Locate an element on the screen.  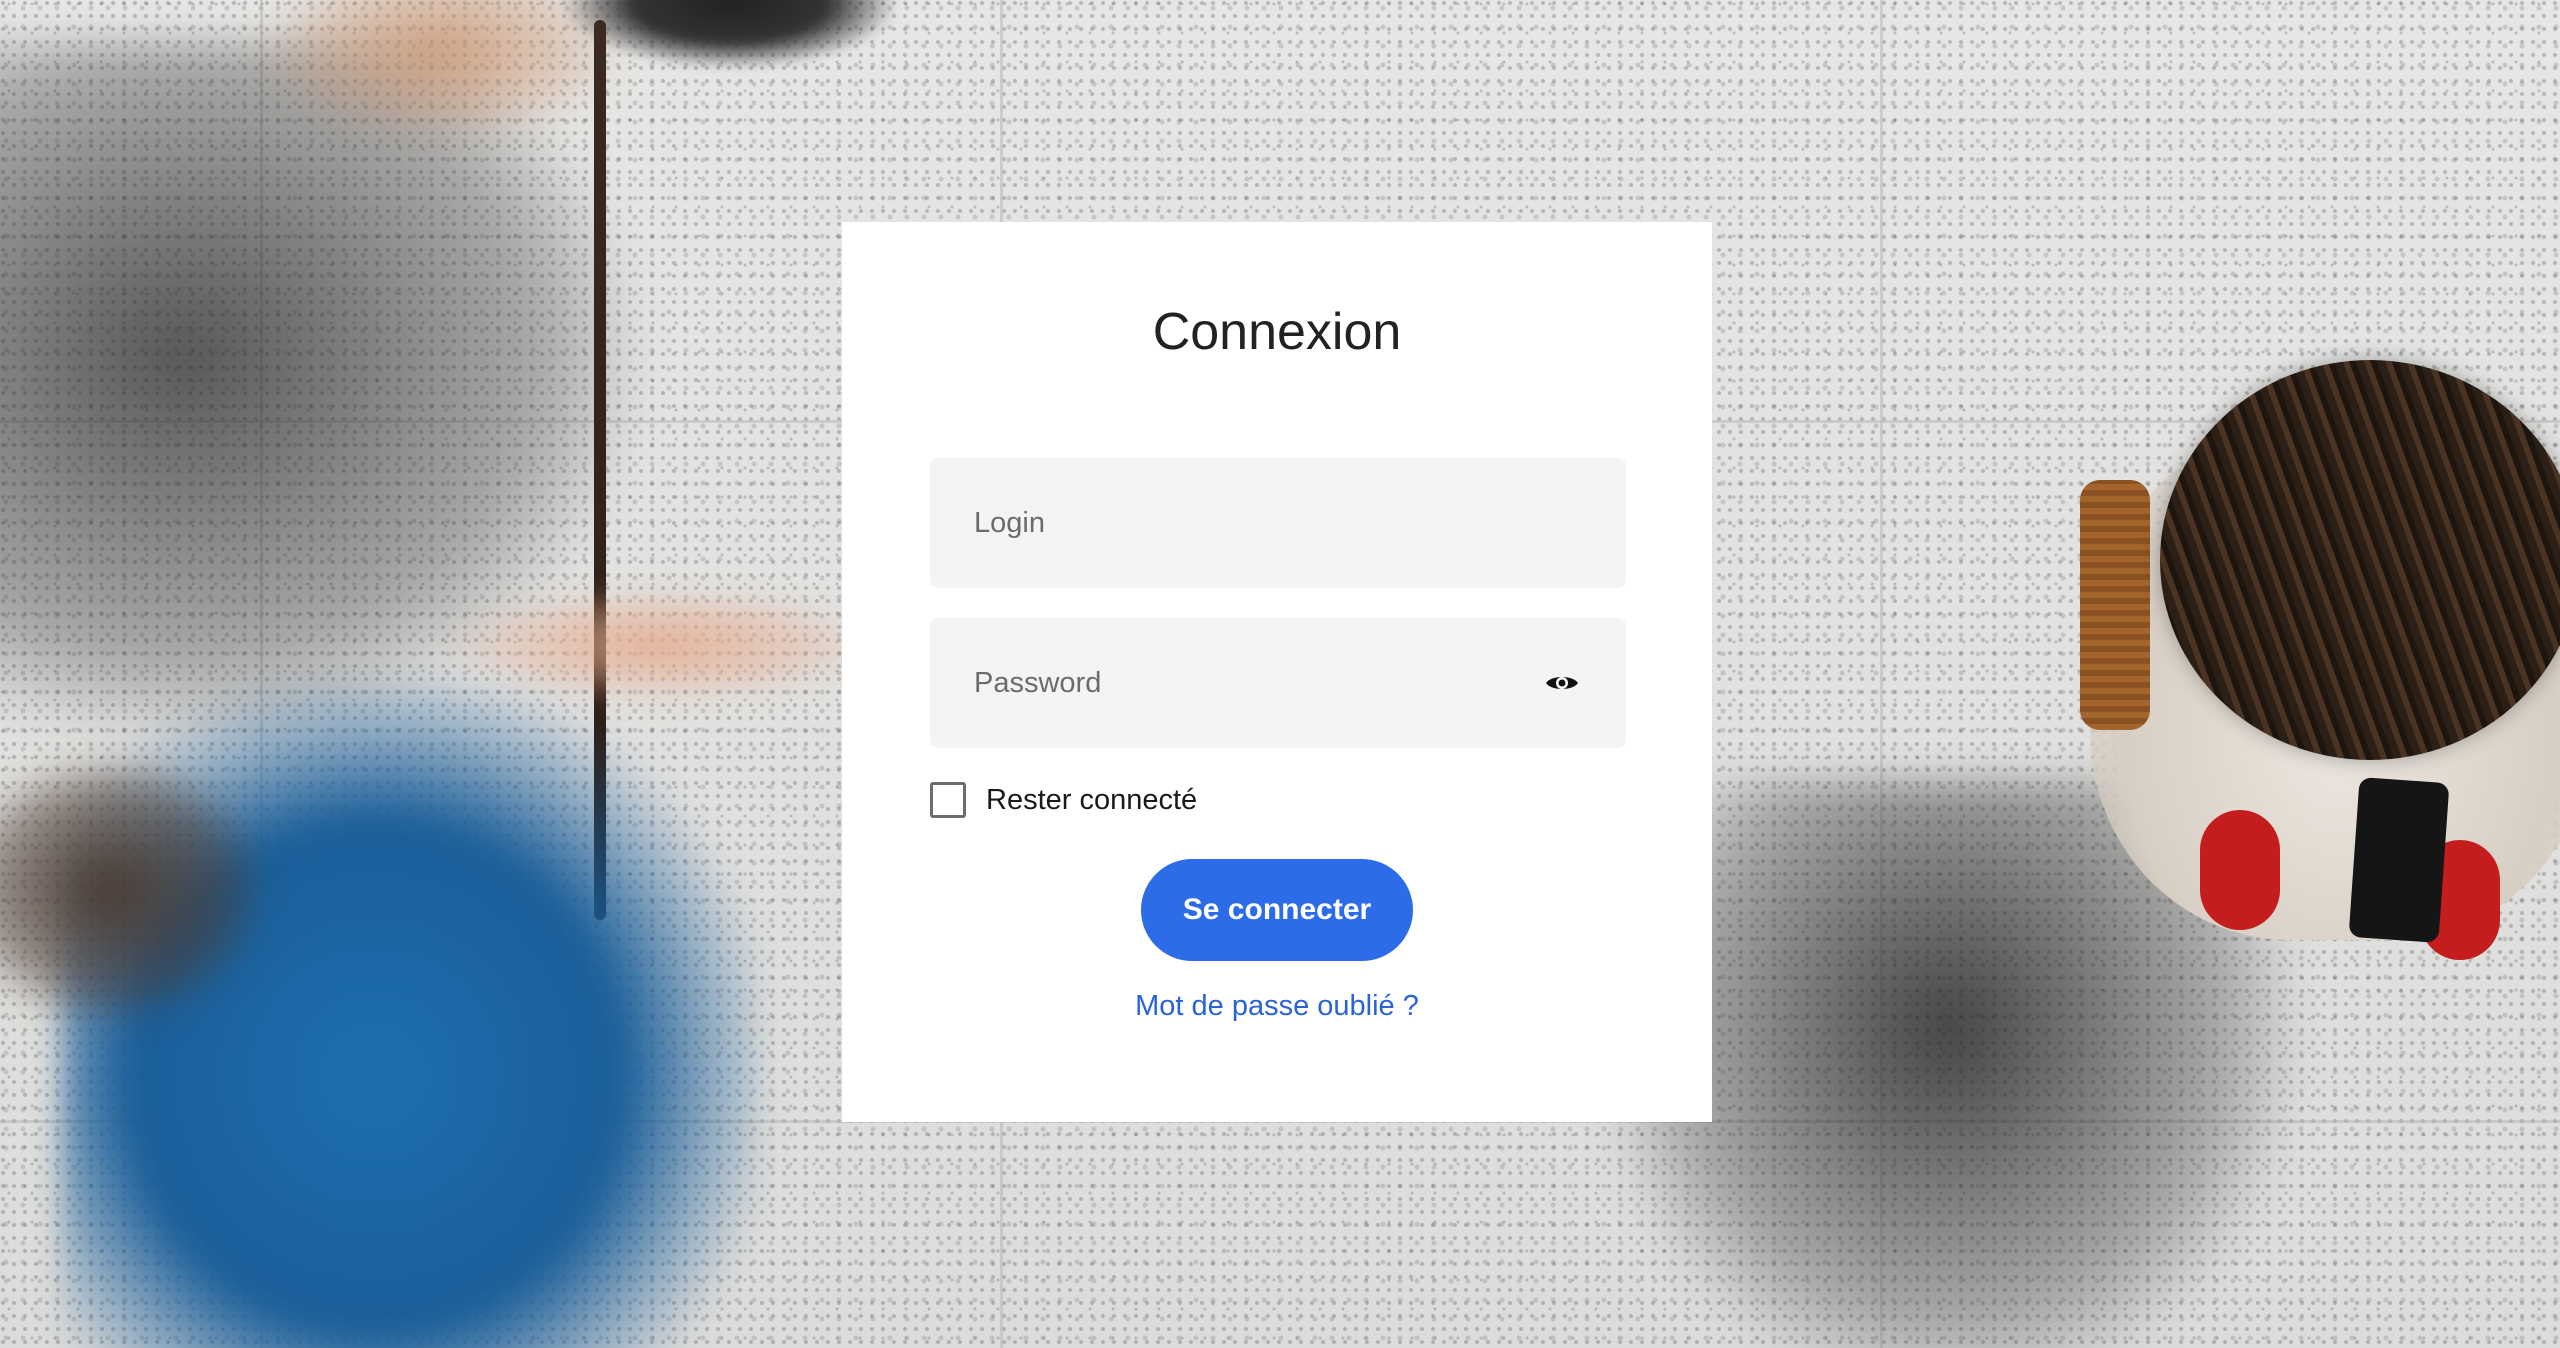
password-input is located at coordinates (1278, 683).